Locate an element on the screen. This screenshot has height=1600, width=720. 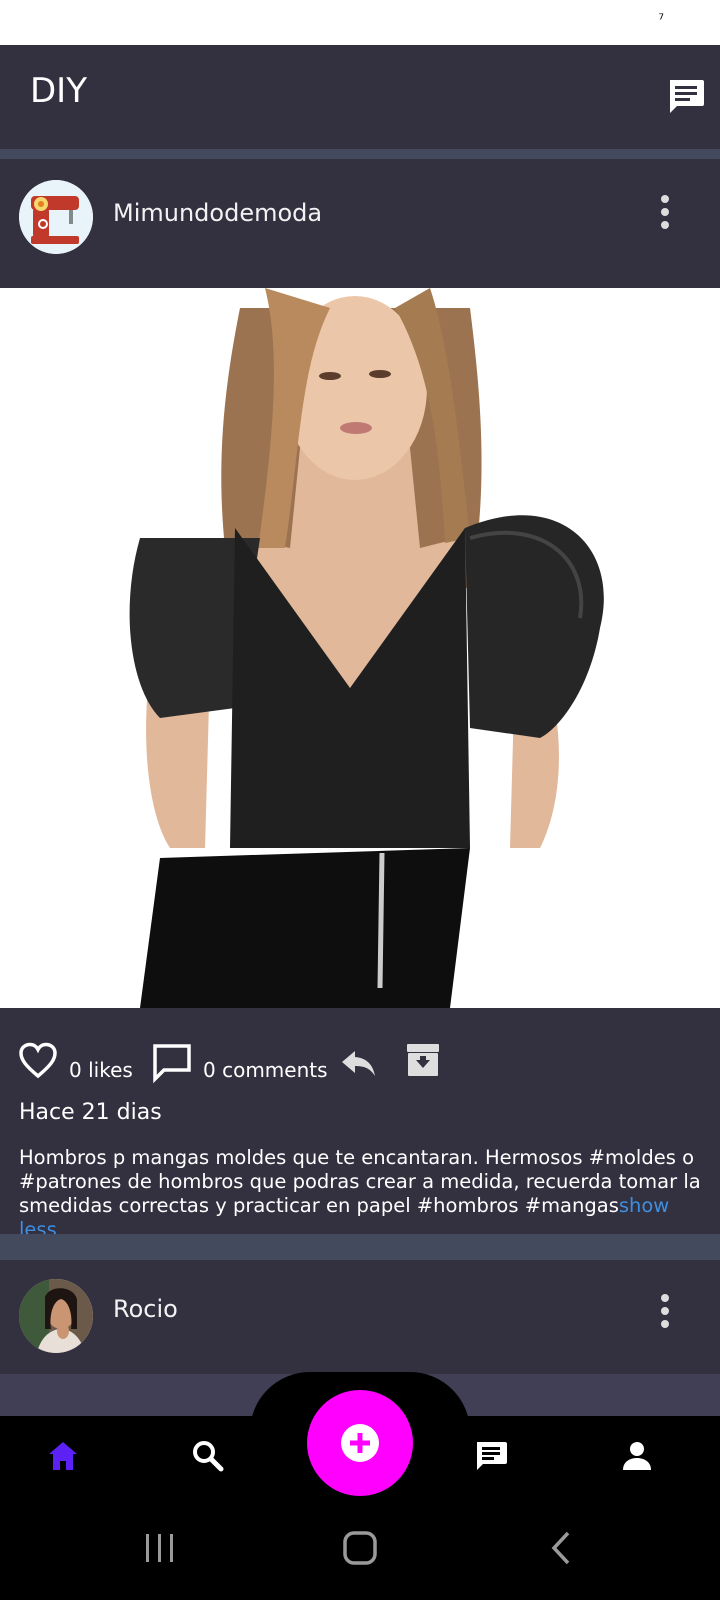
home-icon is located at coordinates (63, 1456).